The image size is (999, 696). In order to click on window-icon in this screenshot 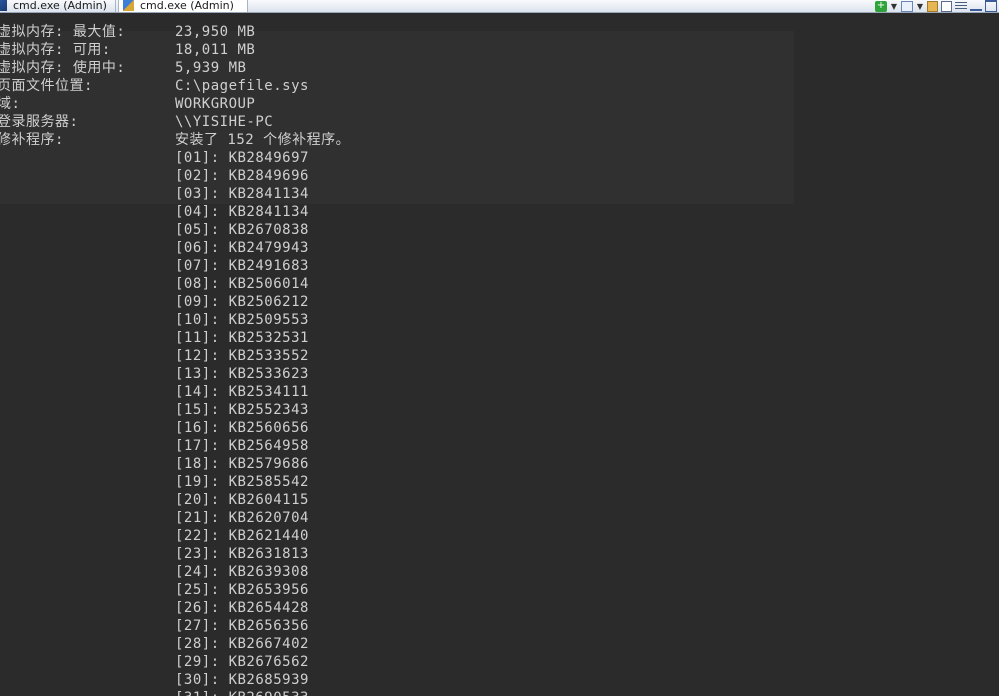, I will do `click(946, 6)`.